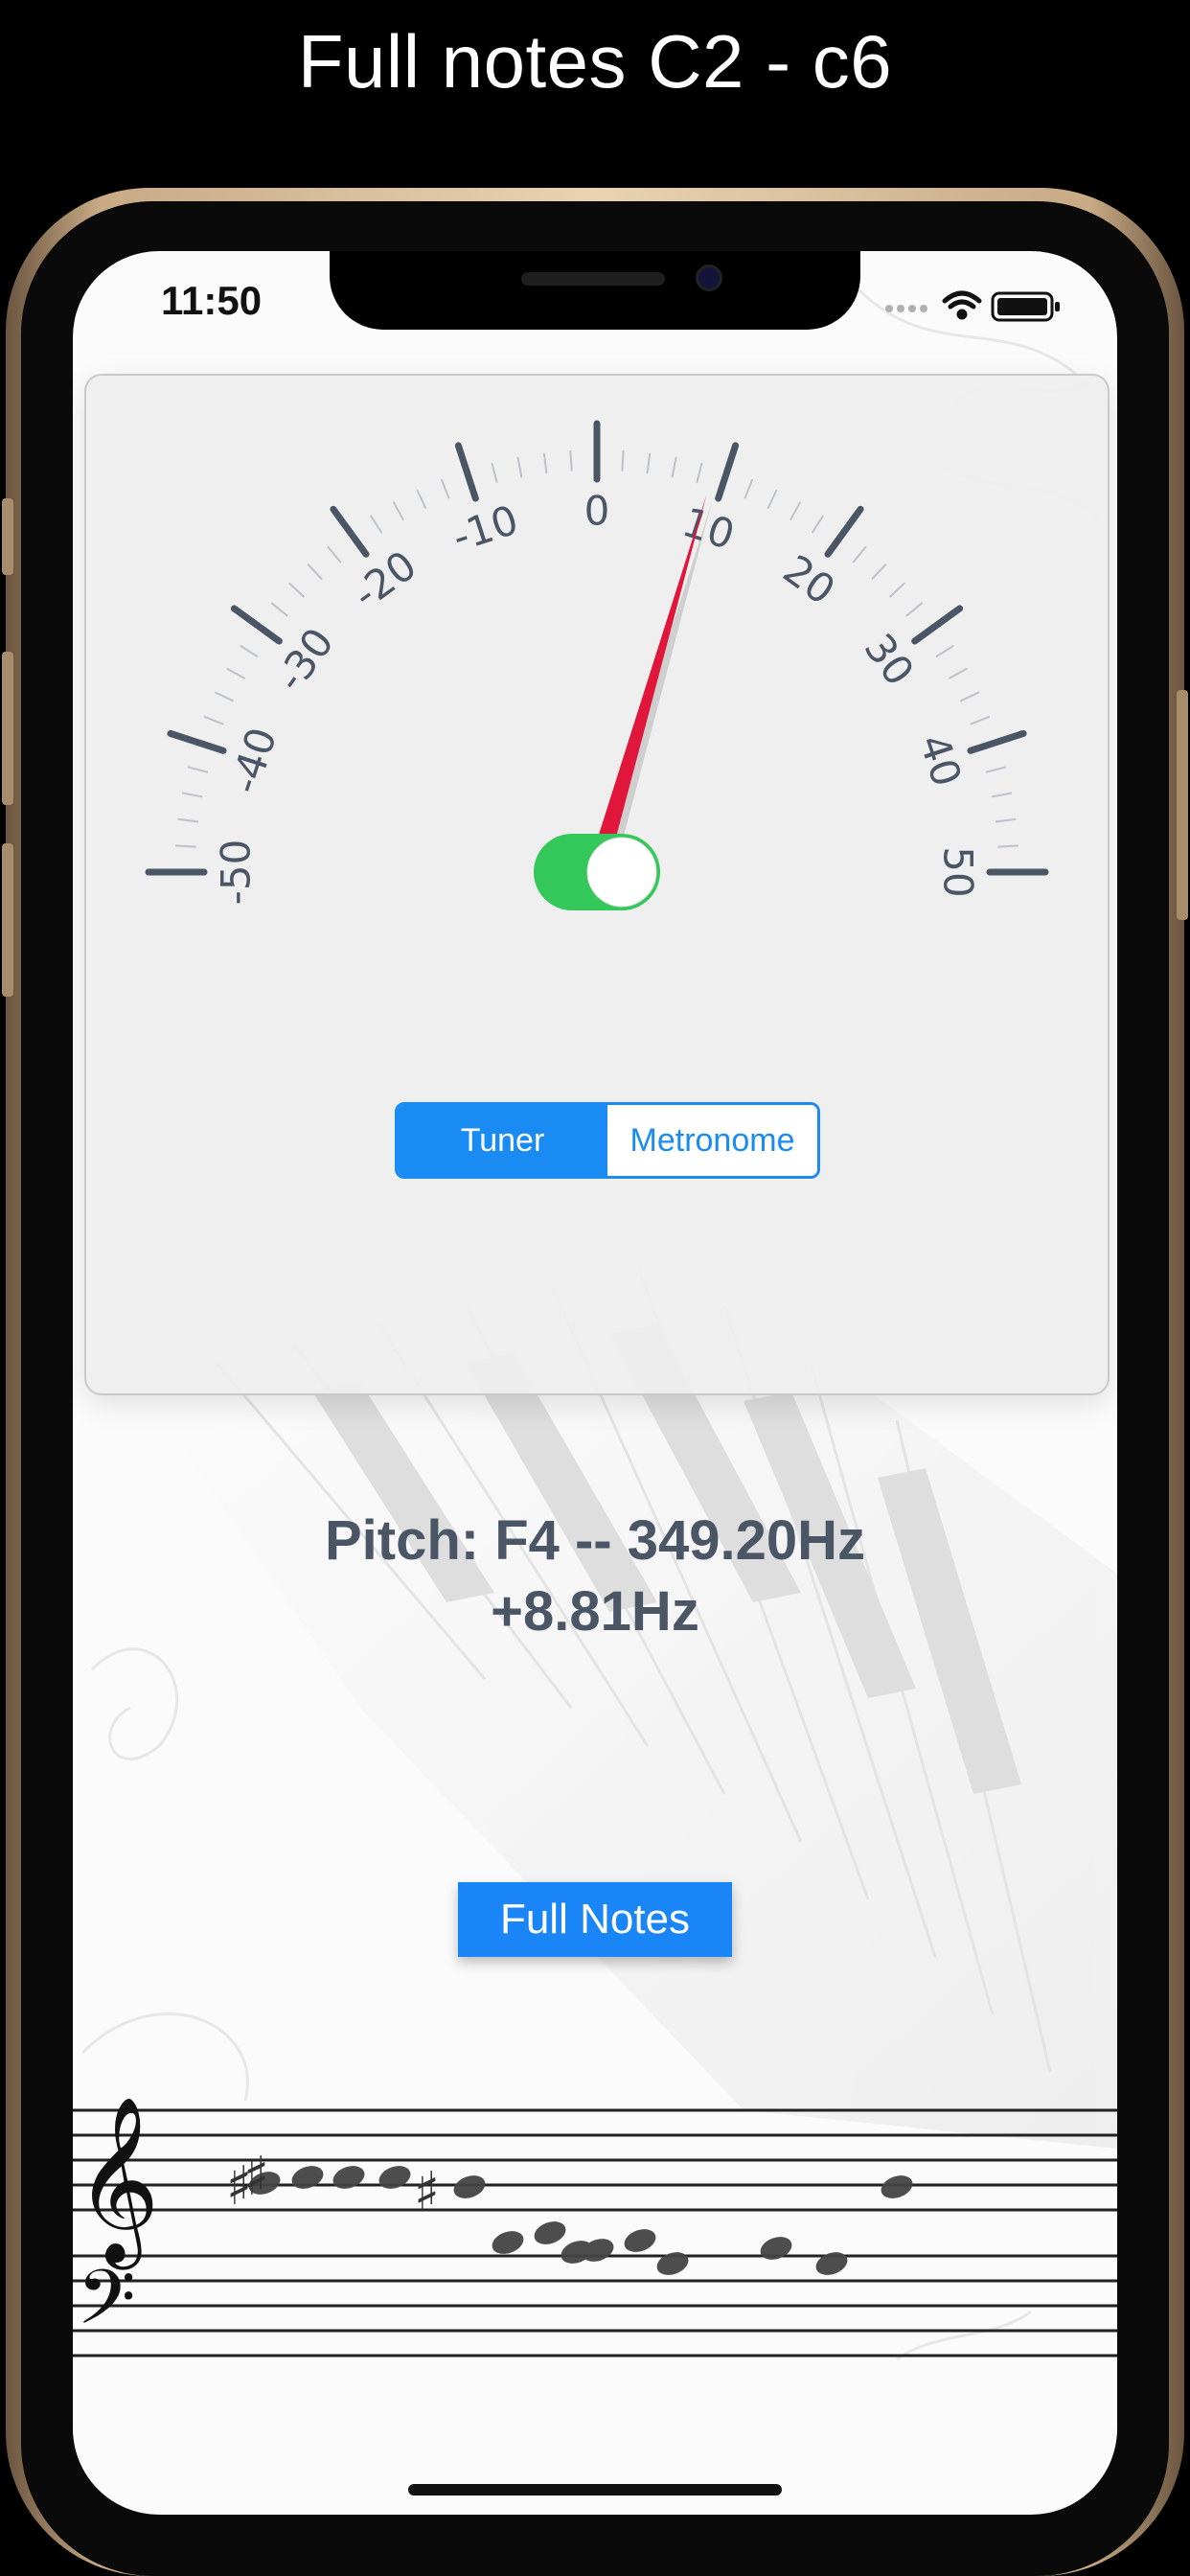  Describe the element at coordinates (1026, 306) in the screenshot. I see `battery-icon` at that location.